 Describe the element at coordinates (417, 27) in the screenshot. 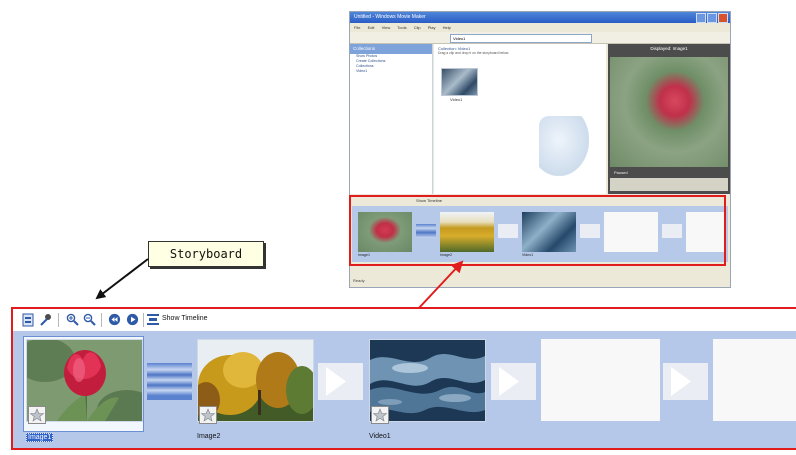

I see `thumbnail-menu-clip: Clip` at that location.